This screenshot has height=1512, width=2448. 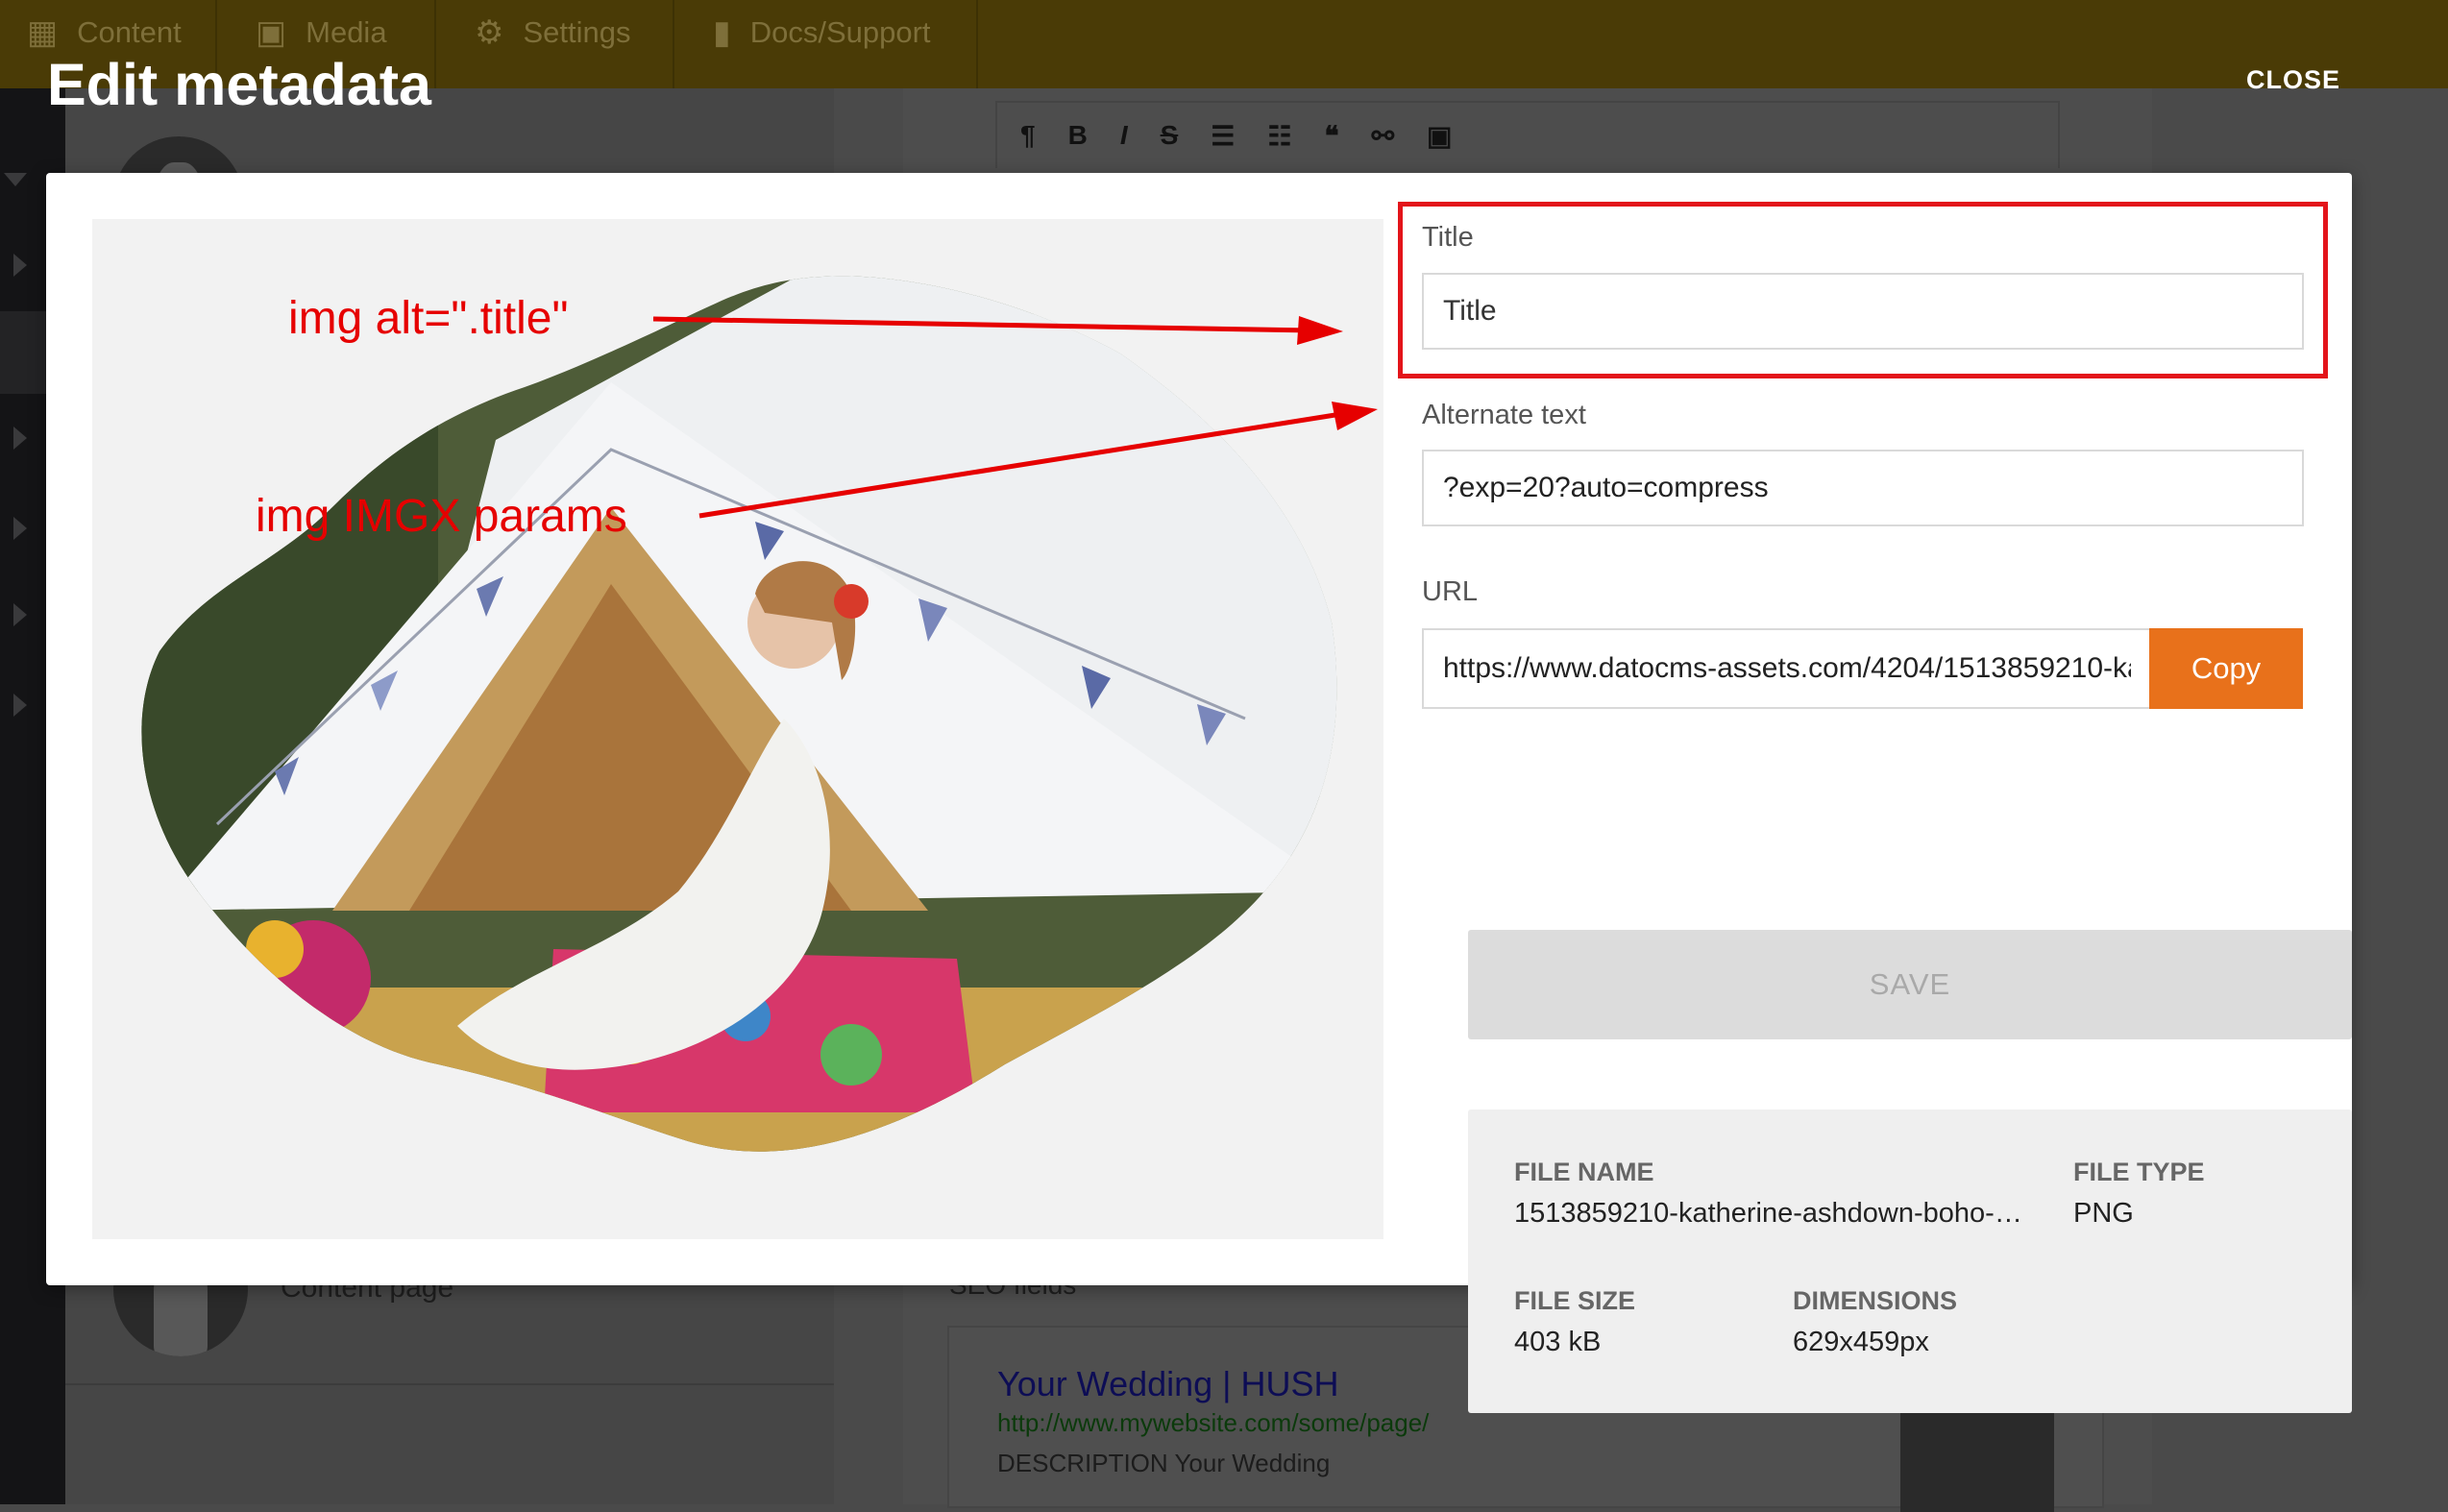 I want to click on dimensions-value: 629x459px, so click(x=1861, y=1342).